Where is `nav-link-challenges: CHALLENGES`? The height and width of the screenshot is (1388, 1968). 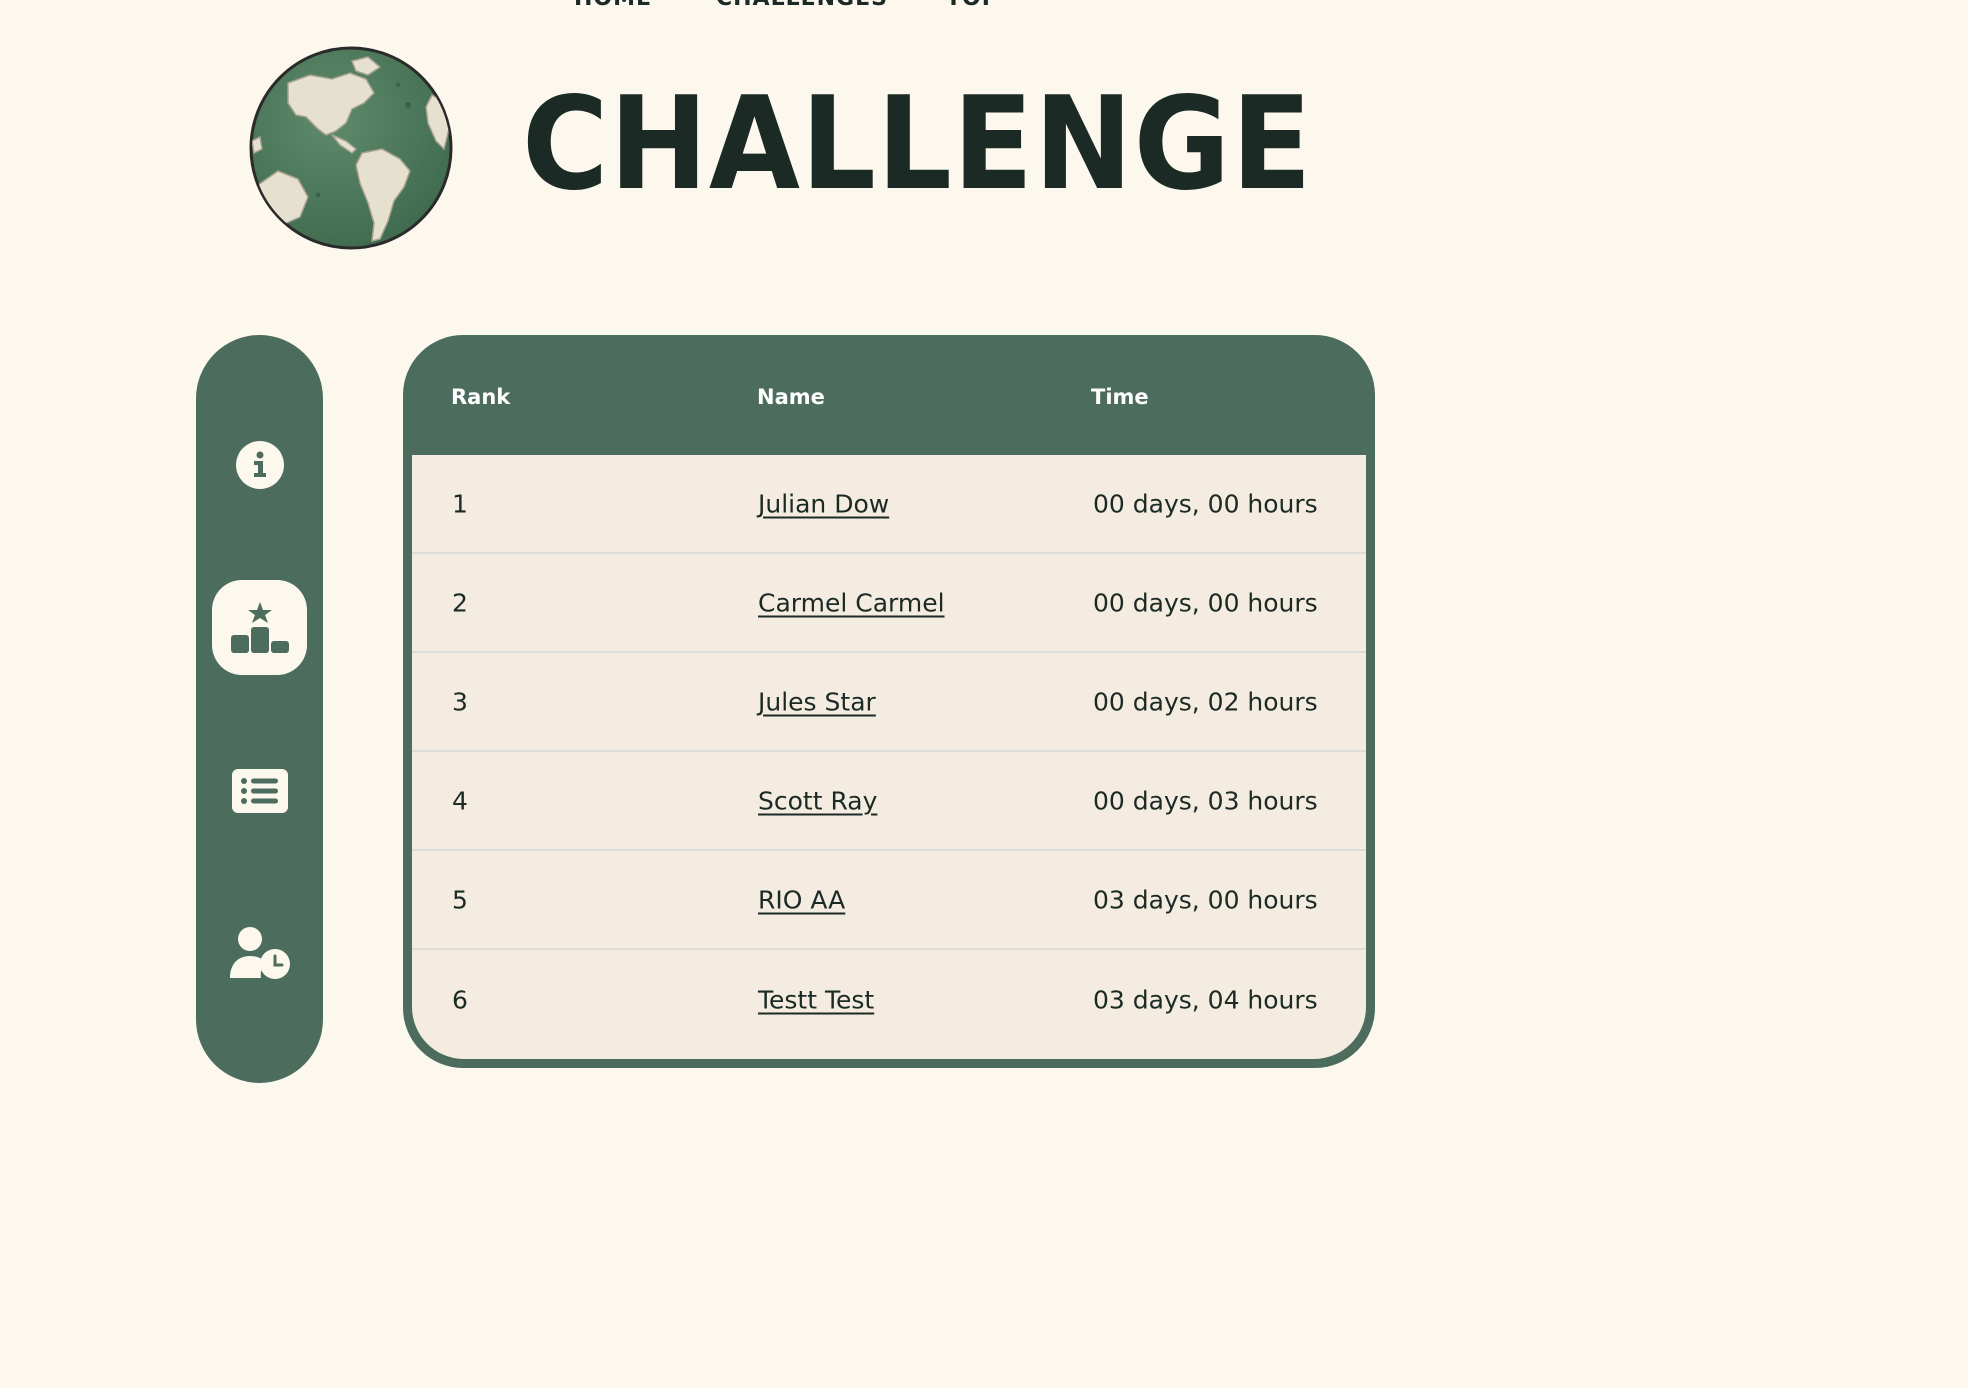 nav-link-challenges: CHALLENGES is located at coordinates (802, 5).